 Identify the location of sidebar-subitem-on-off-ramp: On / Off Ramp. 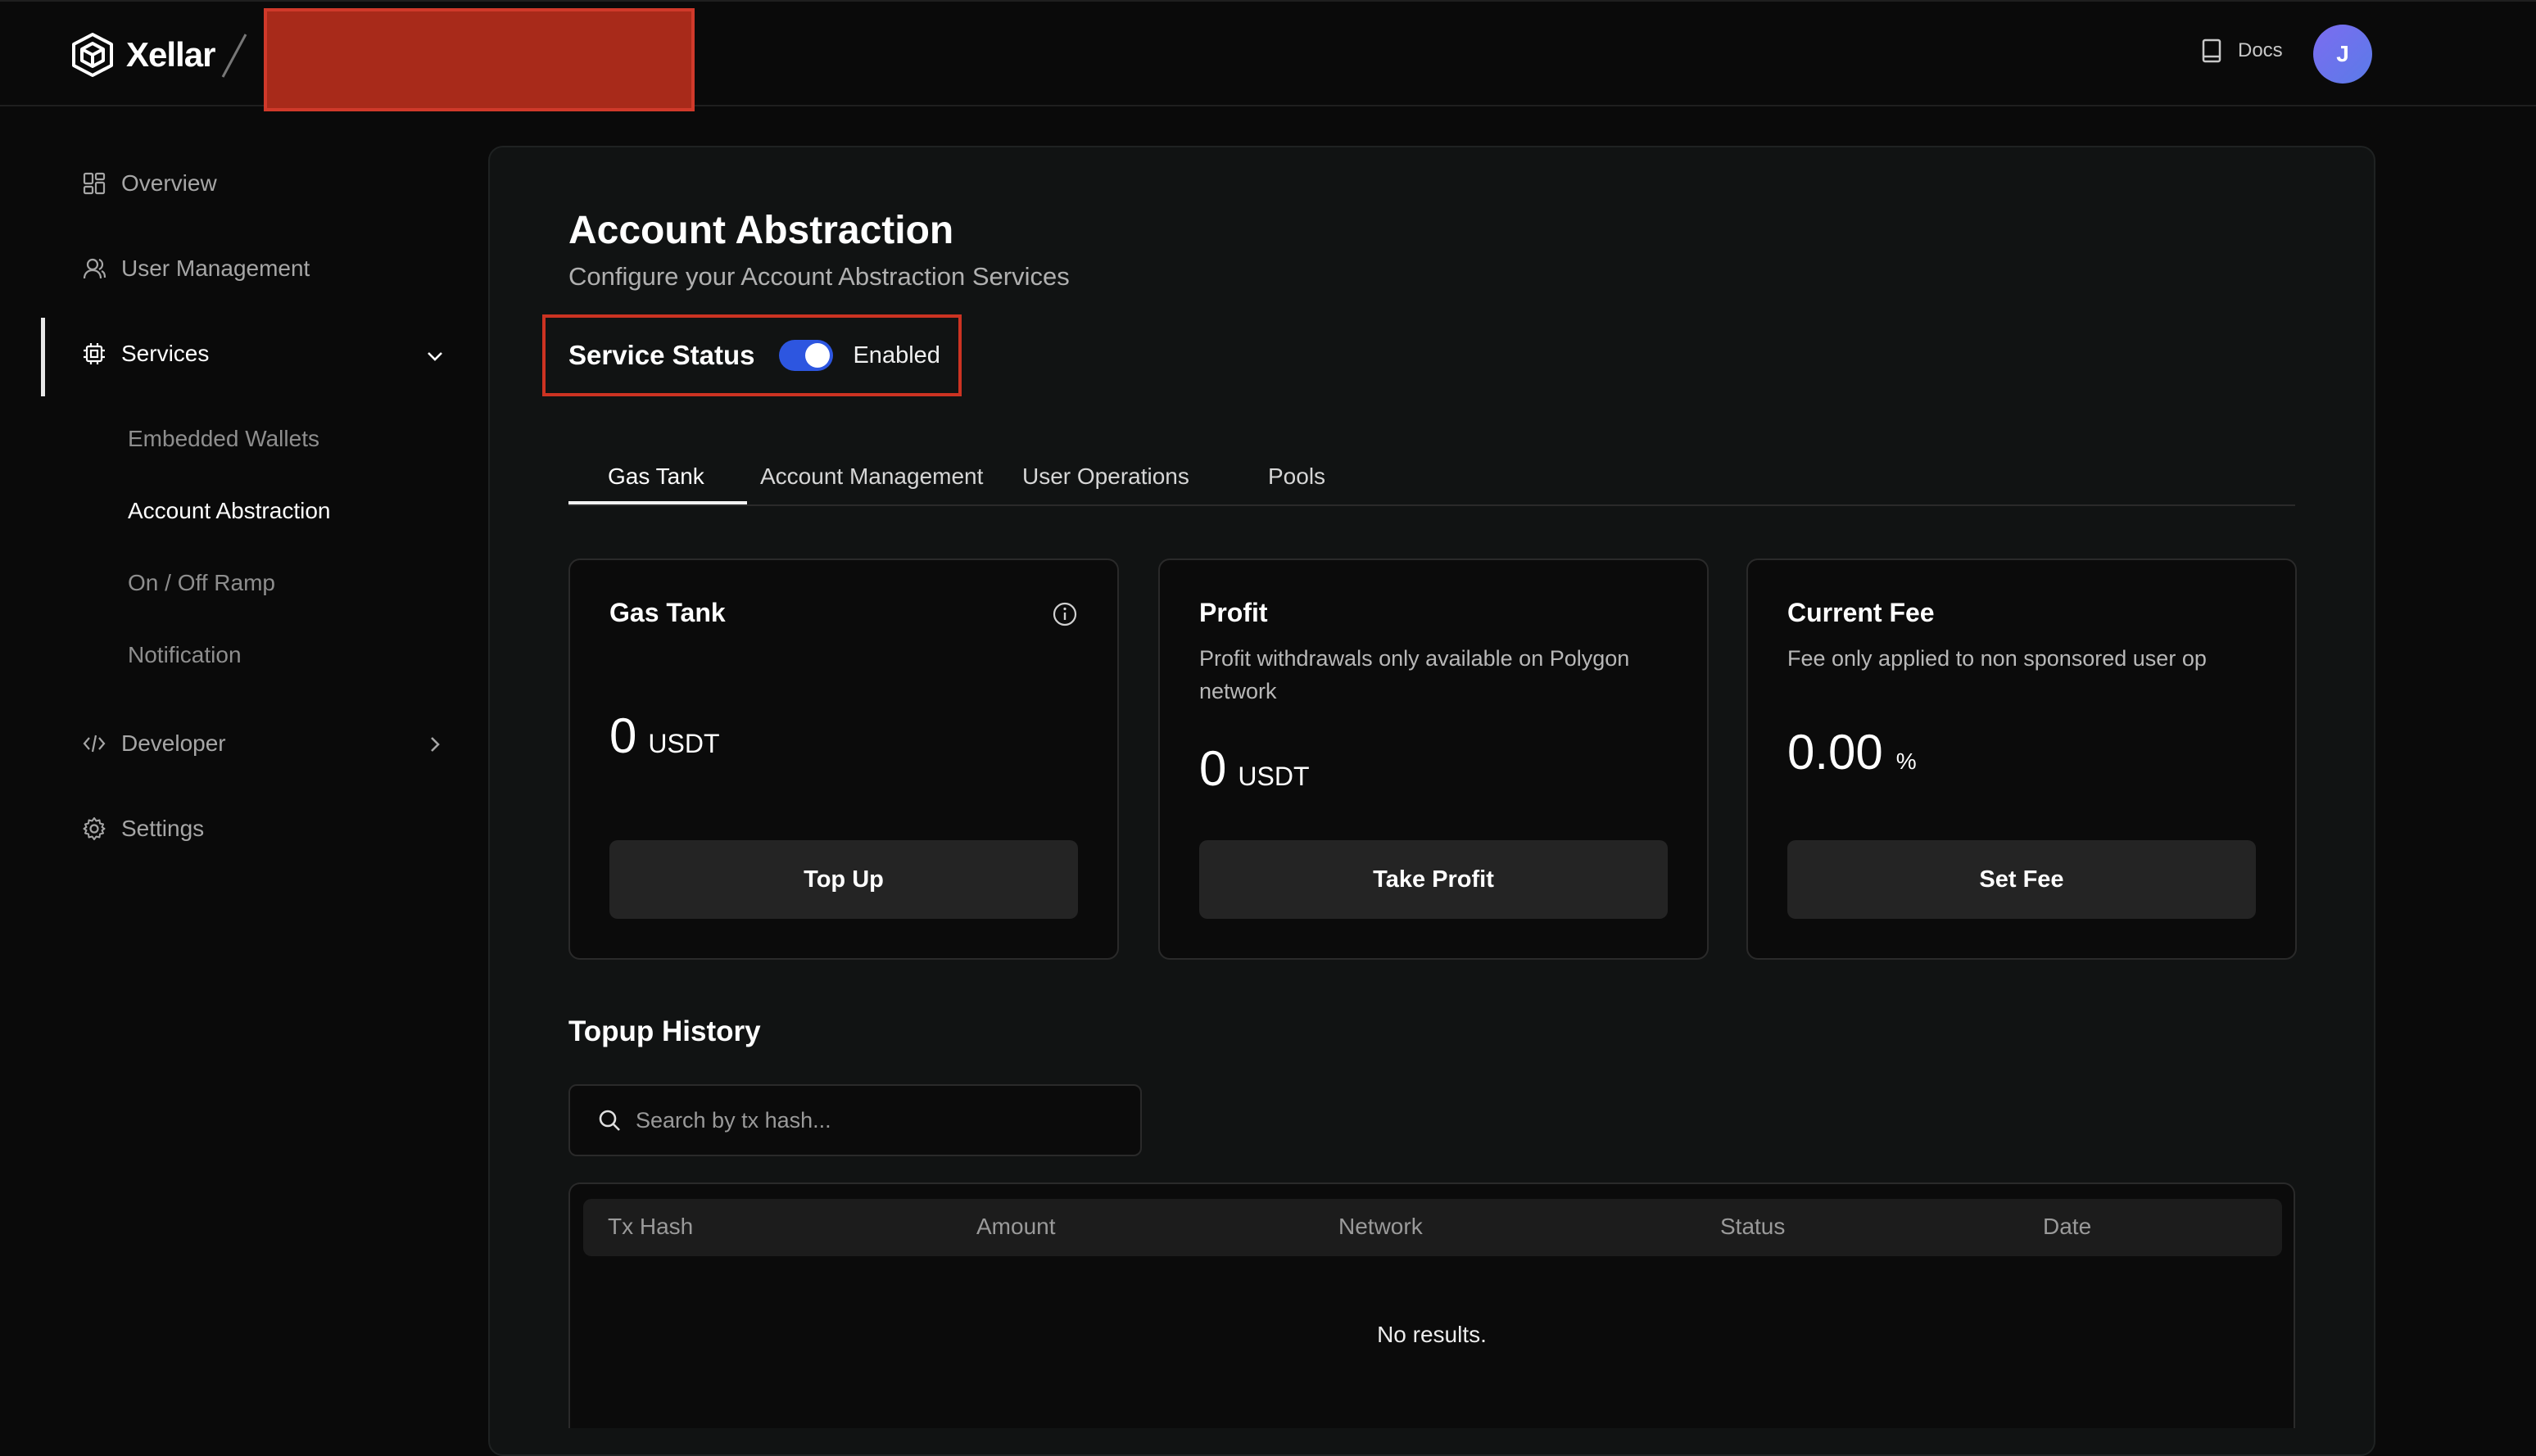
(202, 583).